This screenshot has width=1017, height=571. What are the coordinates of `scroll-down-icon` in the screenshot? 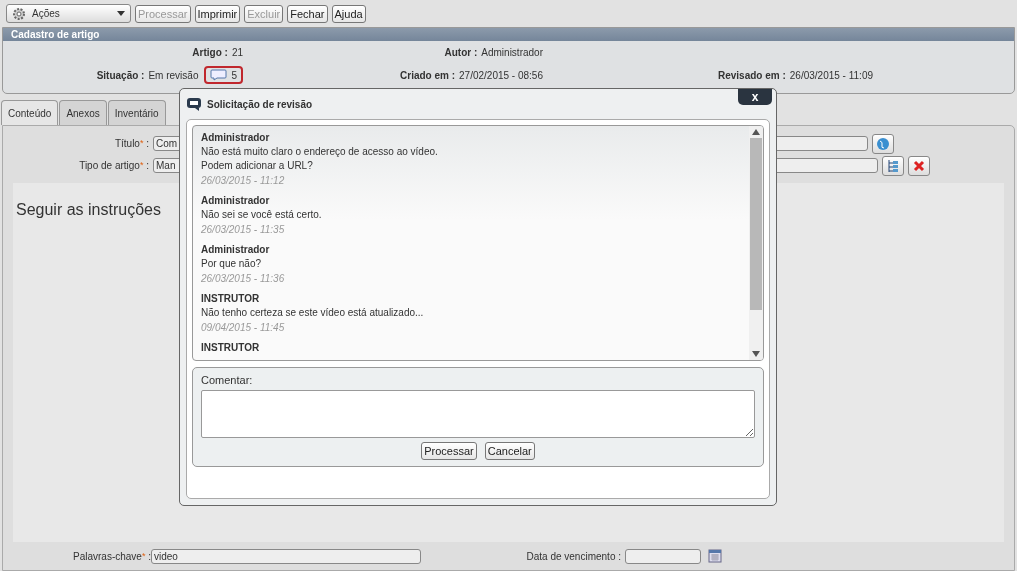 It's located at (756, 354).